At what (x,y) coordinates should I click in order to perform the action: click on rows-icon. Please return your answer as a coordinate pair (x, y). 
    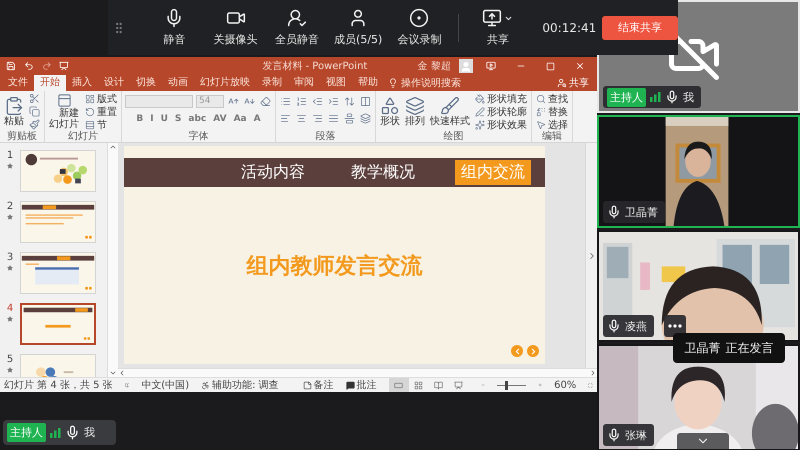
    Looking at the image, I should click on (90, 125).